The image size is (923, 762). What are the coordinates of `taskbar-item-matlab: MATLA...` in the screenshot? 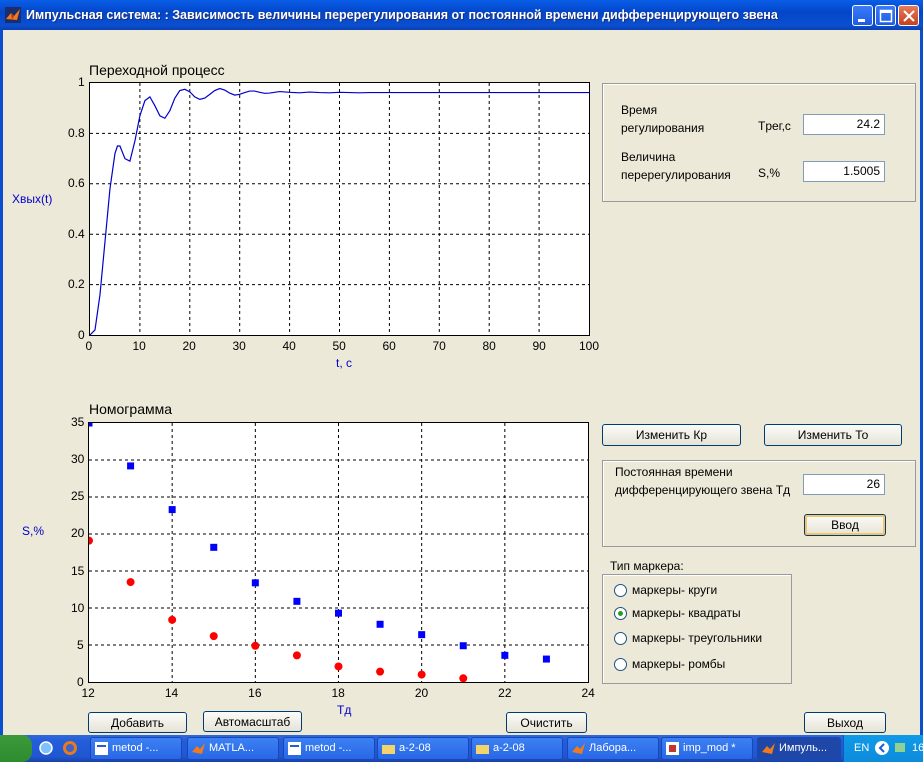 It's located at (233, 748).